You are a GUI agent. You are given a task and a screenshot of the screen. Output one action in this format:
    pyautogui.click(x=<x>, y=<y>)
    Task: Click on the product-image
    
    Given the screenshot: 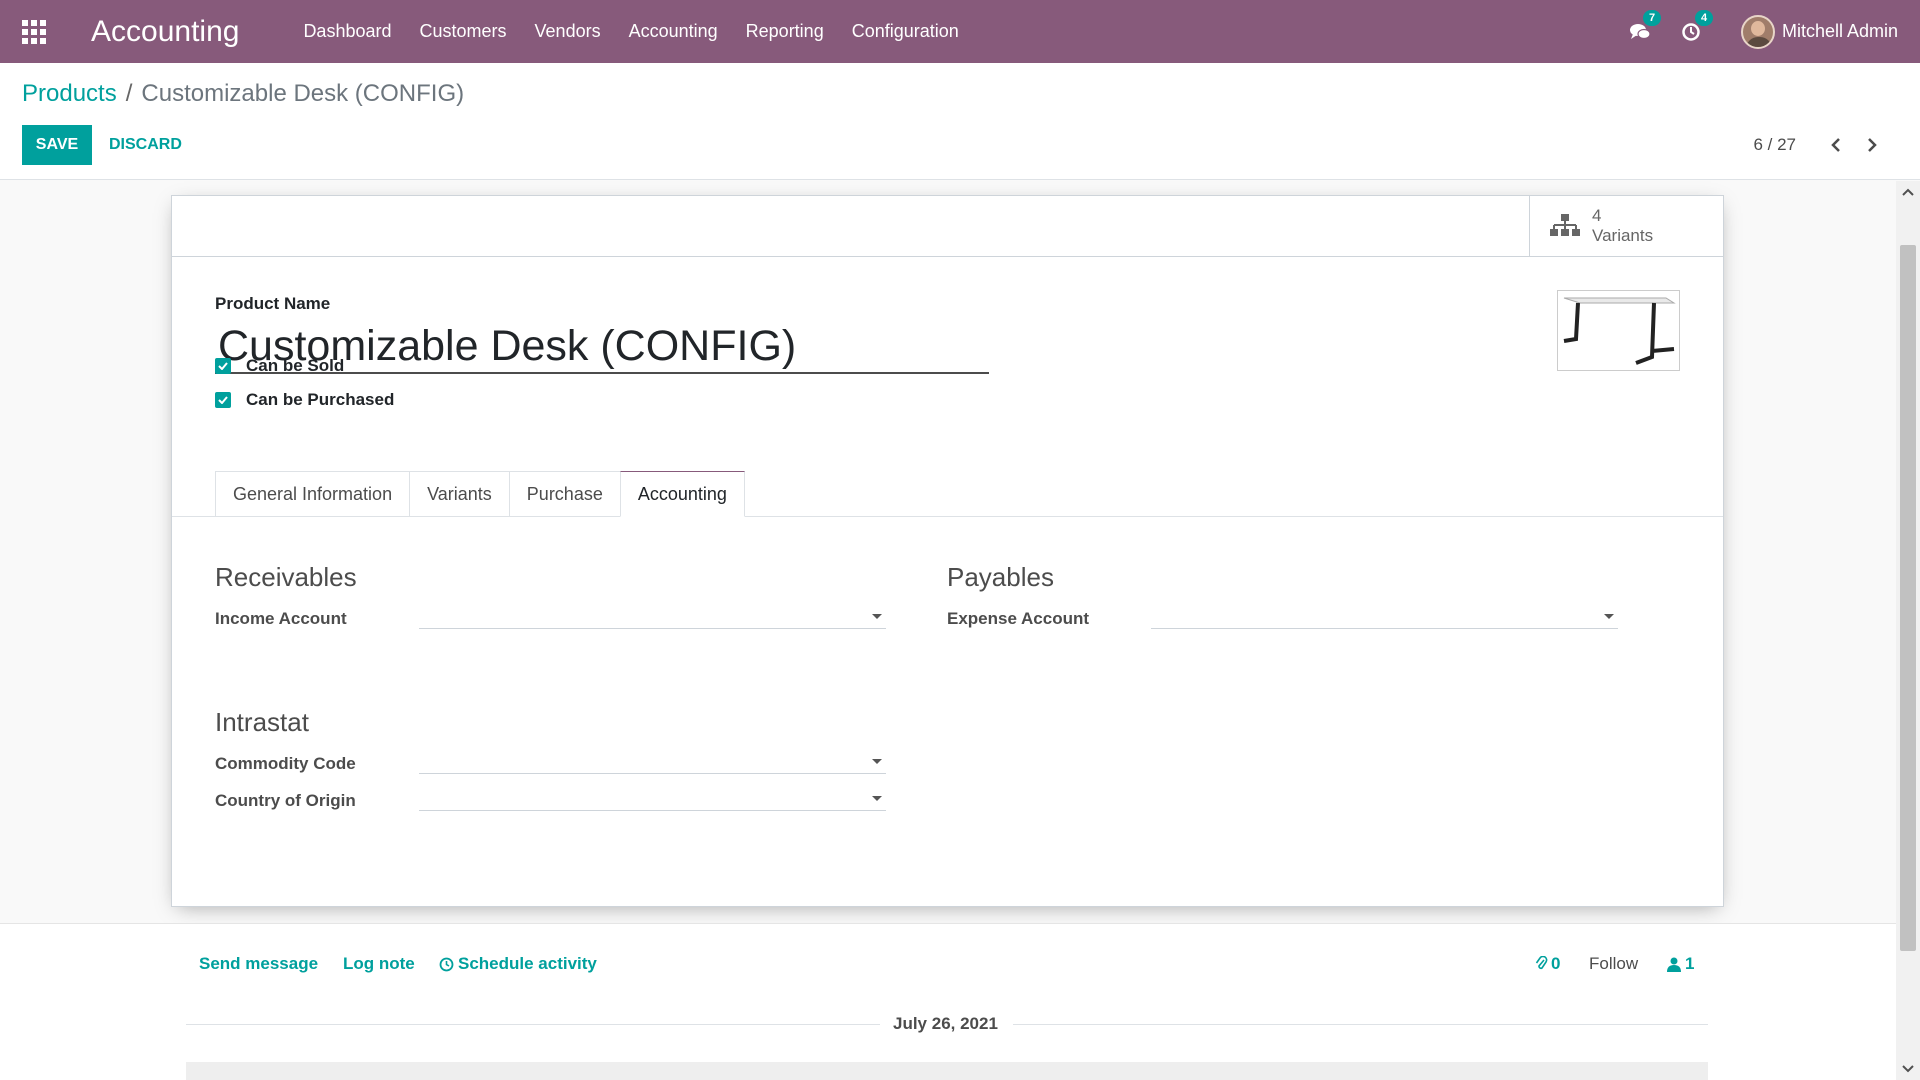 What is the action you would take?
    pyautogui.click(x=1618, y=330)
    